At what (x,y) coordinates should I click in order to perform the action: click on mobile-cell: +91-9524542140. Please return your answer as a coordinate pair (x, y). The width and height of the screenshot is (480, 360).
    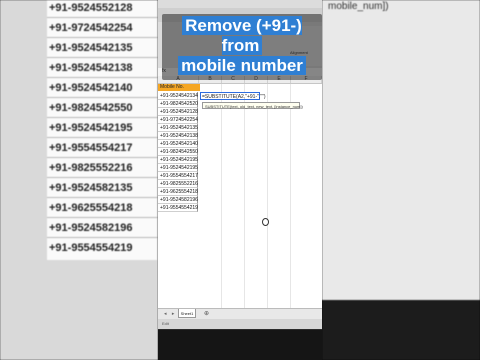
    Looking at the image, I should click on (178, 144).